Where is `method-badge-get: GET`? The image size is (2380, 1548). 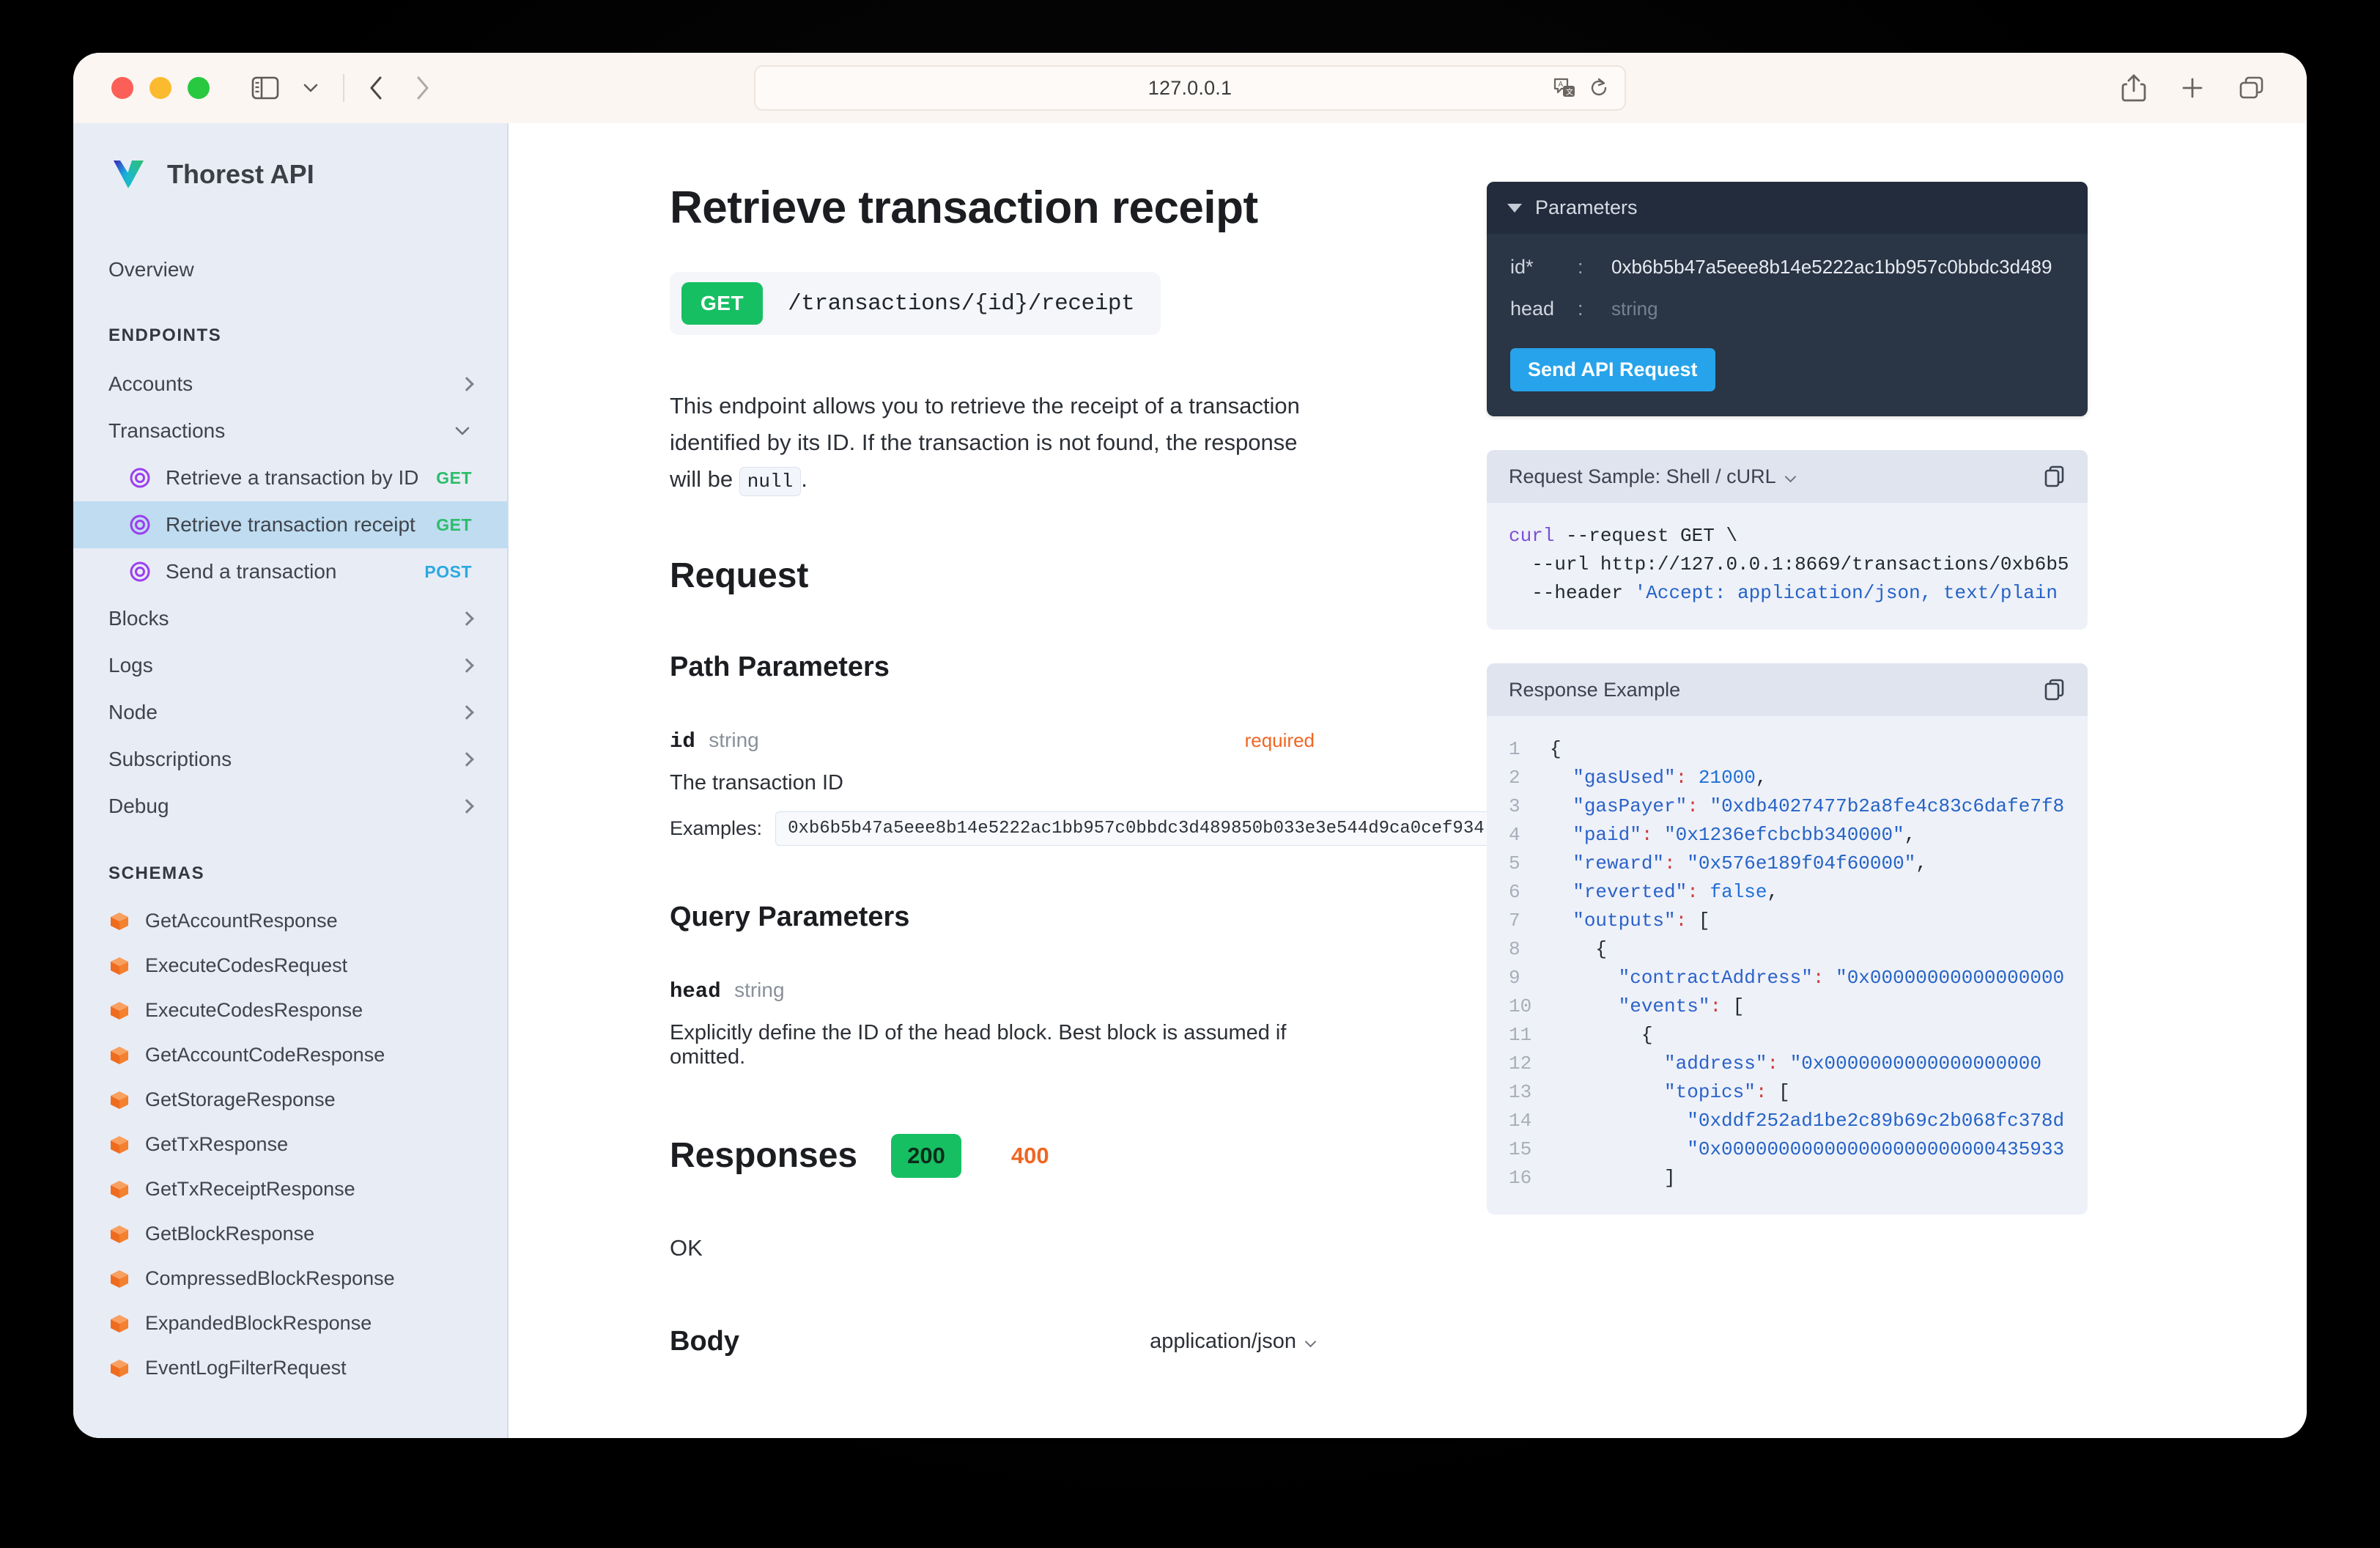 method-badge-get: GET is located at coordinates (454, 477).